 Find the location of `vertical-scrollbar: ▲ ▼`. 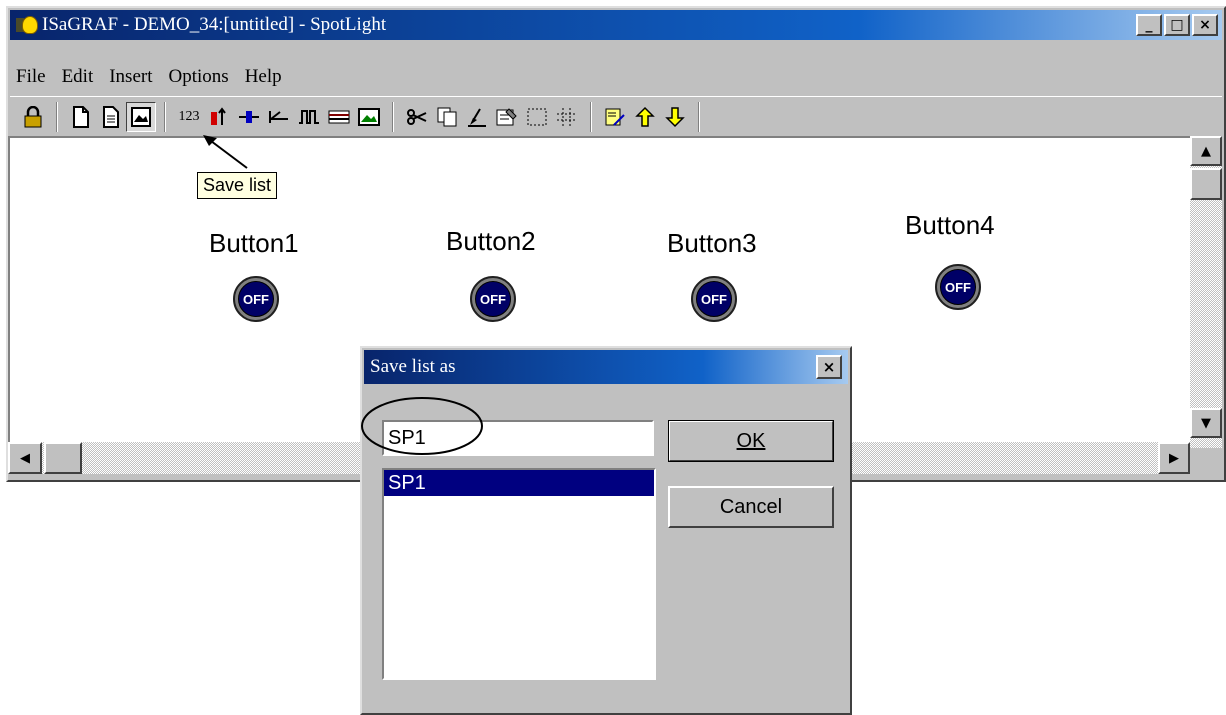

vertical-scrollbar: ▲ ▼ is located at coordinates (1206, 292).